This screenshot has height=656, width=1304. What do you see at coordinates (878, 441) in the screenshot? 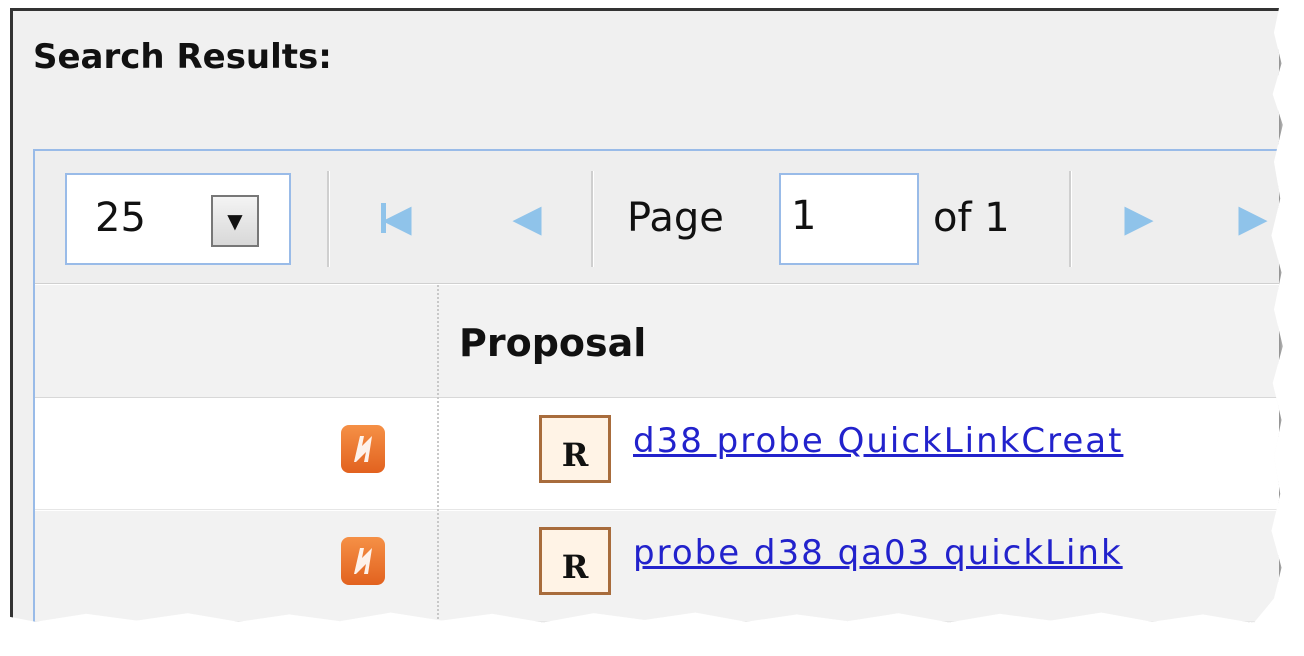
I see `proposal-link: d38 probe QuickLinkCreat` at bounding box center [878, 441].